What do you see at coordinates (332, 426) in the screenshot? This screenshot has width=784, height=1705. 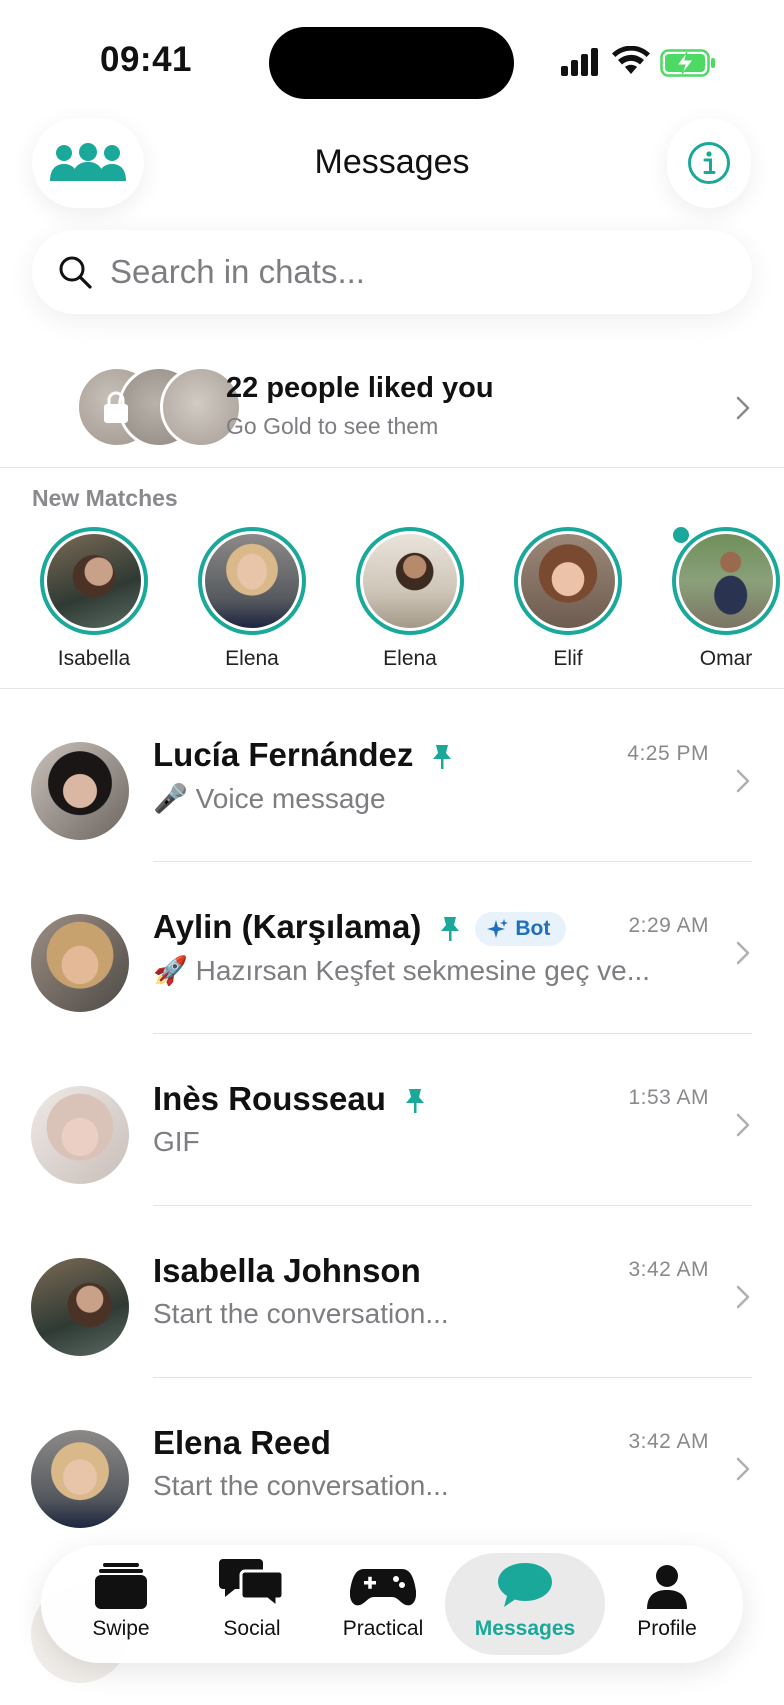 I see `likes-subtitle: Go Gold to see them` at bounding box center [332, 426].